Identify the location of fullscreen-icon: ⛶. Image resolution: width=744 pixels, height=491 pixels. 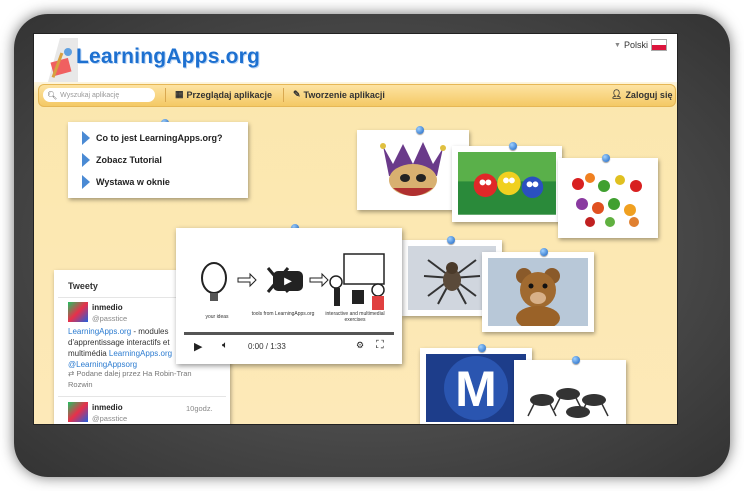
(380, 345).